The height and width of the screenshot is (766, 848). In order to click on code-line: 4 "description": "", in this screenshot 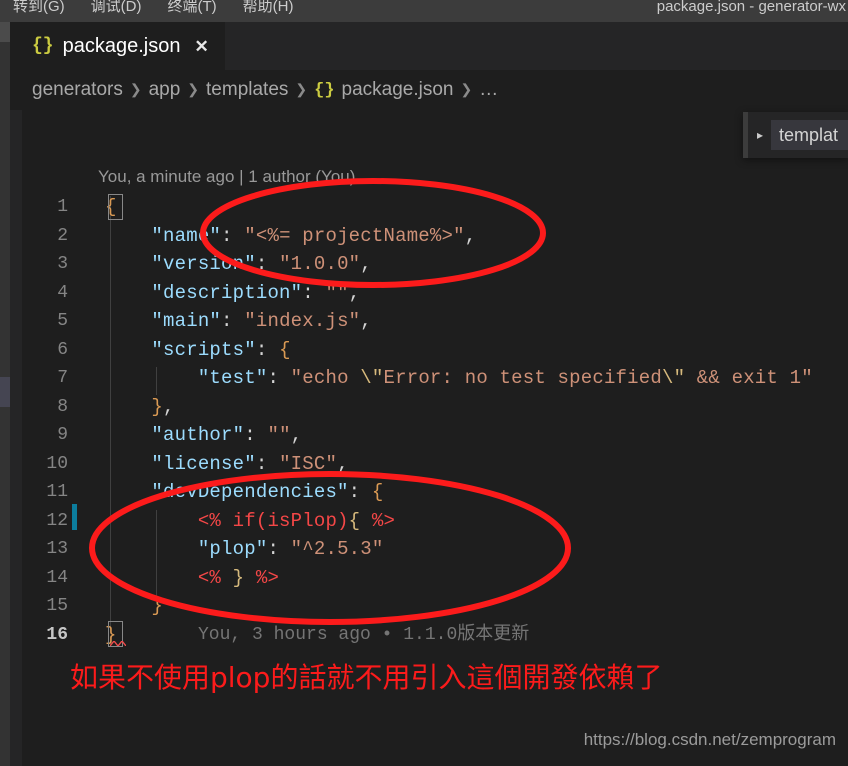, I will do `click(419, 293)`.